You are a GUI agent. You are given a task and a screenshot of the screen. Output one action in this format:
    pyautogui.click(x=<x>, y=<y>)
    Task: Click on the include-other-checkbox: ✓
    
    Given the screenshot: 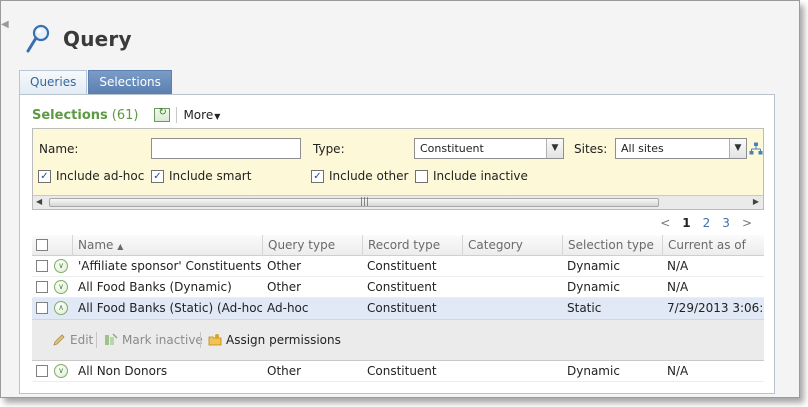 What is the action you would take?
    pyautogui.click(x=317, y=176)
    